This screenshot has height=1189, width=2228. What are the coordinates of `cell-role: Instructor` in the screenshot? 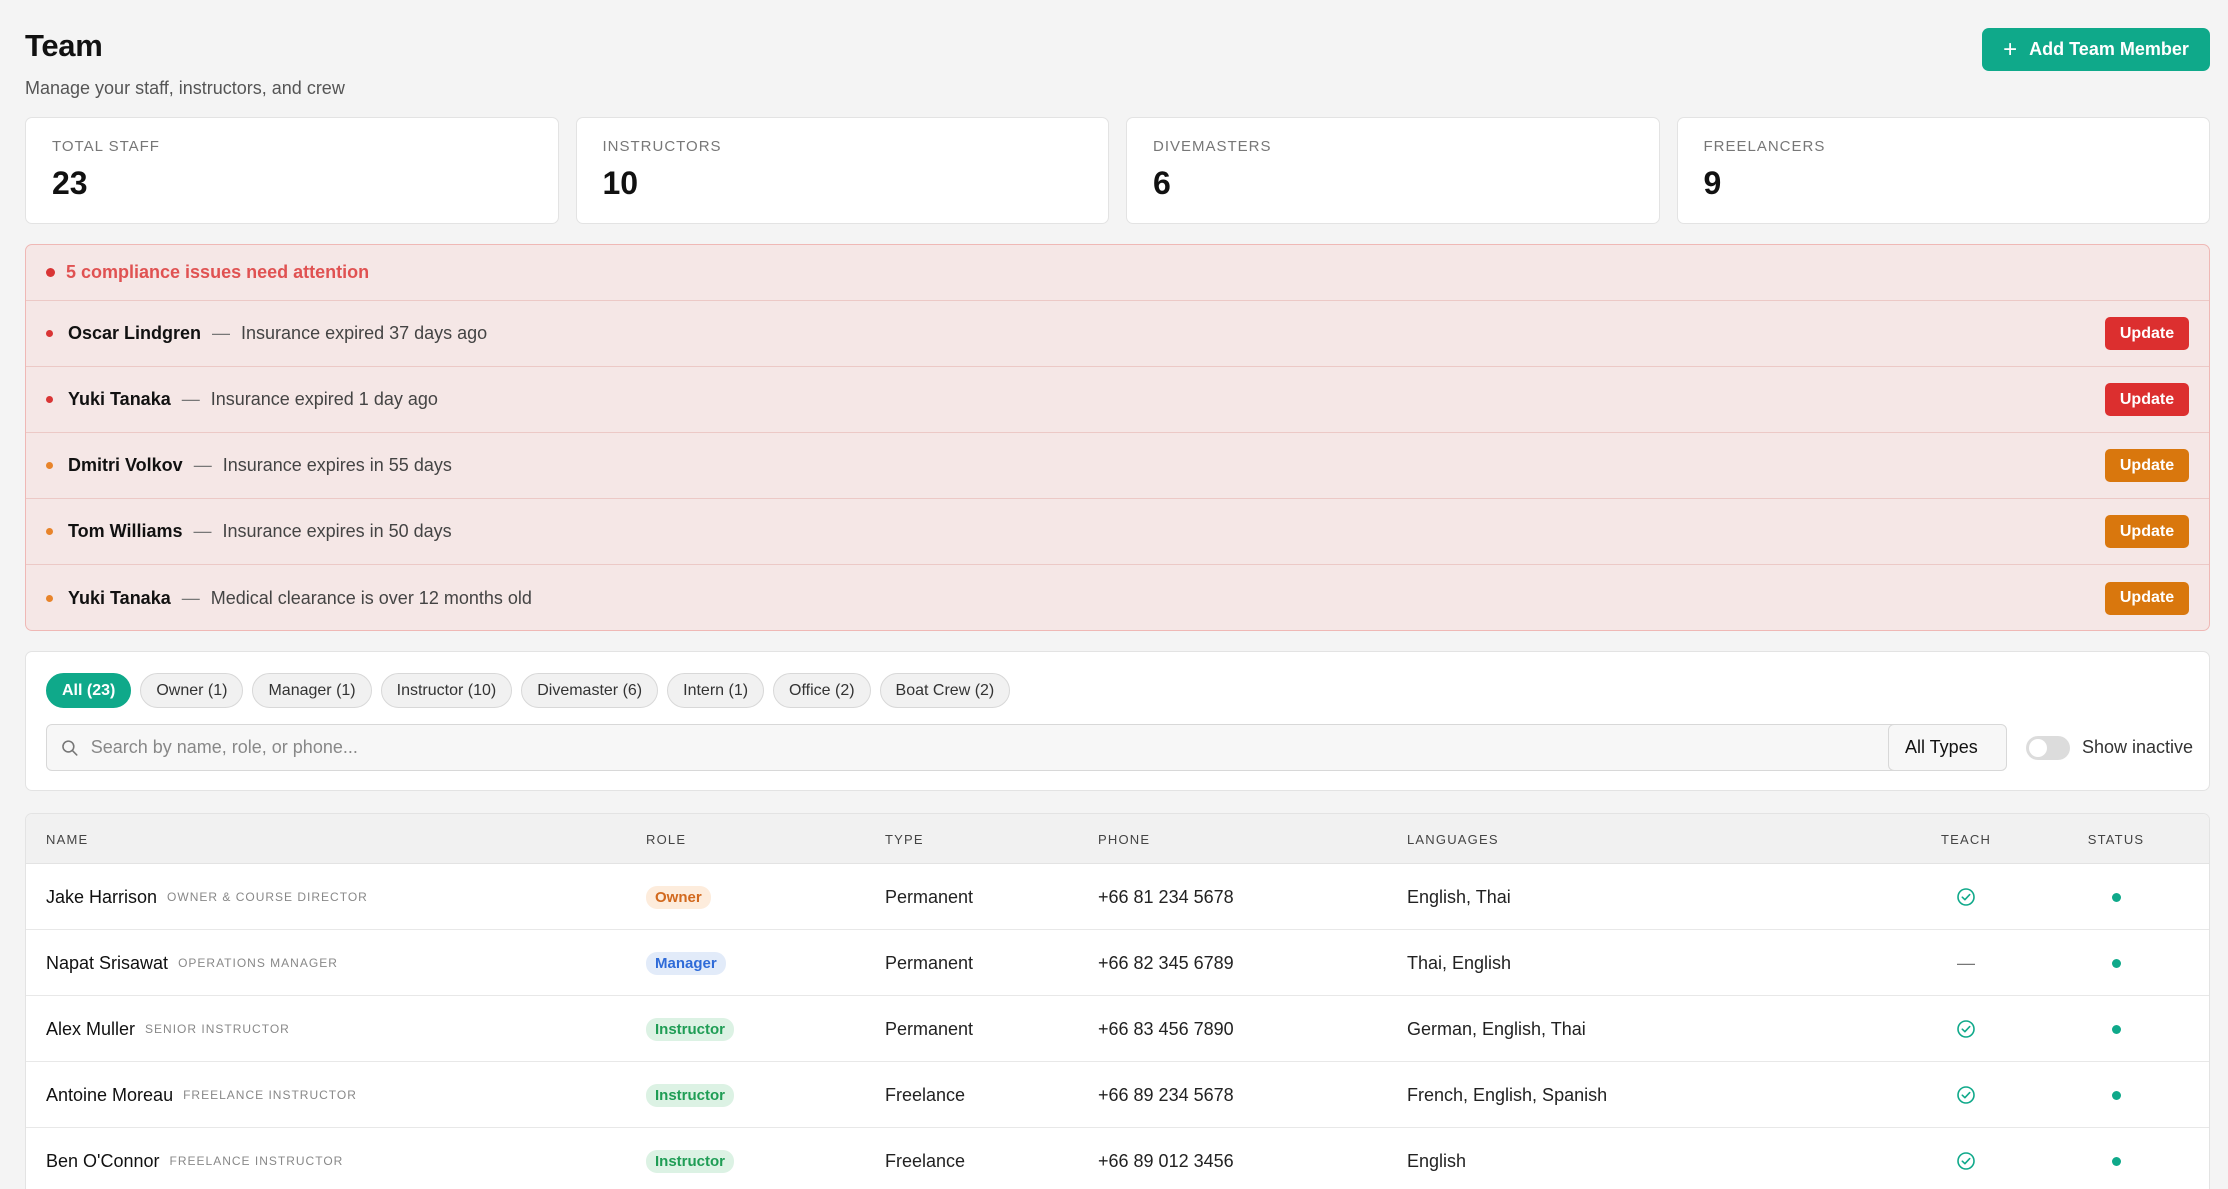 It's located at (690, 1158).